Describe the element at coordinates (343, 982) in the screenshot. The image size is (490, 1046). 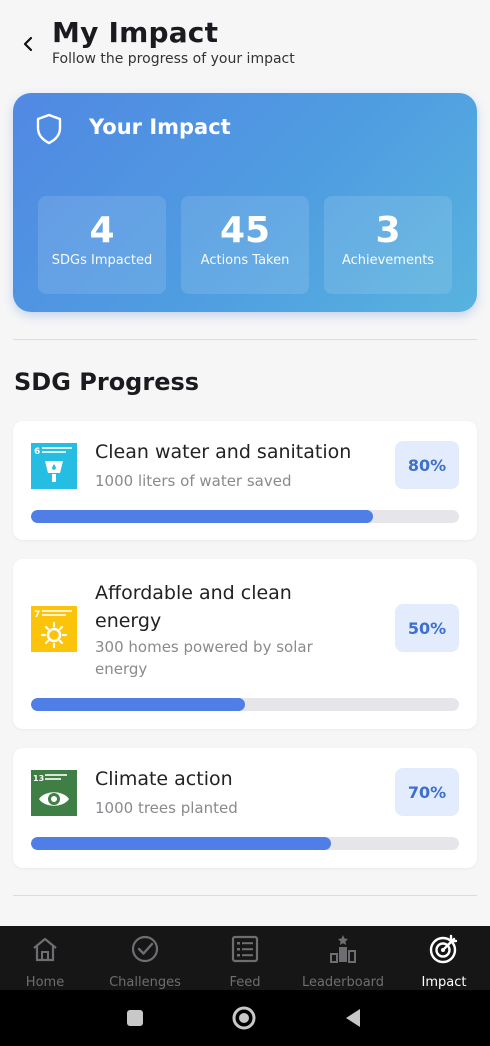
I see `nav-label: Leaderboard` at that location.